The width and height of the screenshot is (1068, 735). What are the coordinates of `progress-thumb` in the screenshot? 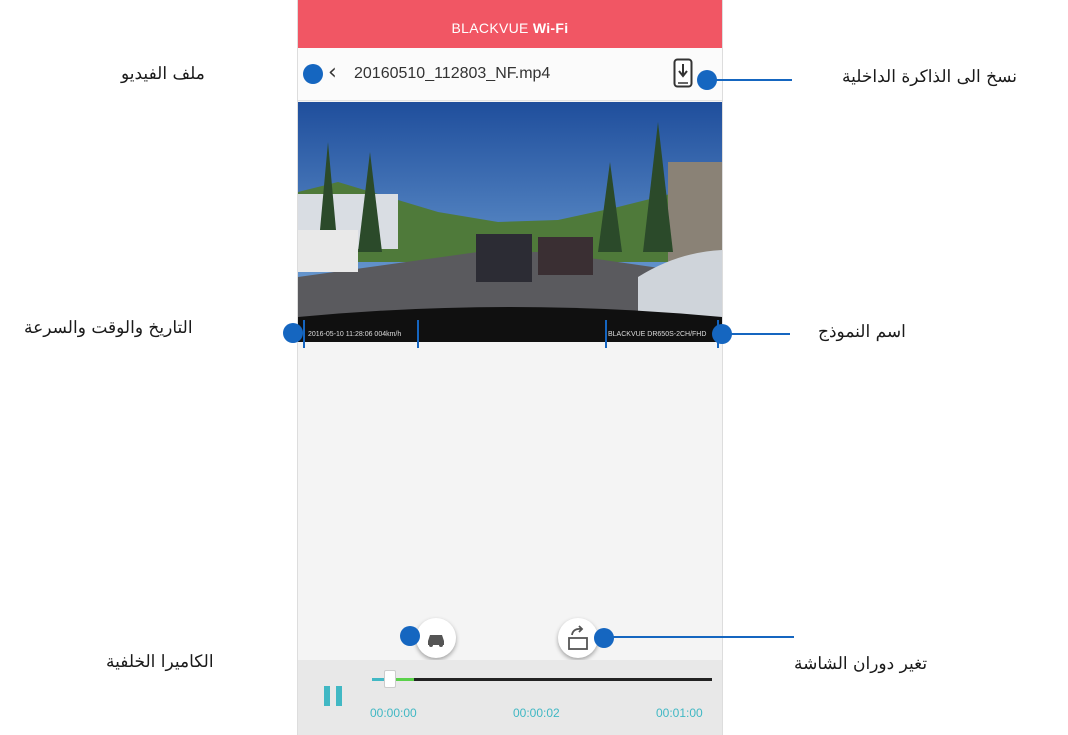 It's located at (390, 679).